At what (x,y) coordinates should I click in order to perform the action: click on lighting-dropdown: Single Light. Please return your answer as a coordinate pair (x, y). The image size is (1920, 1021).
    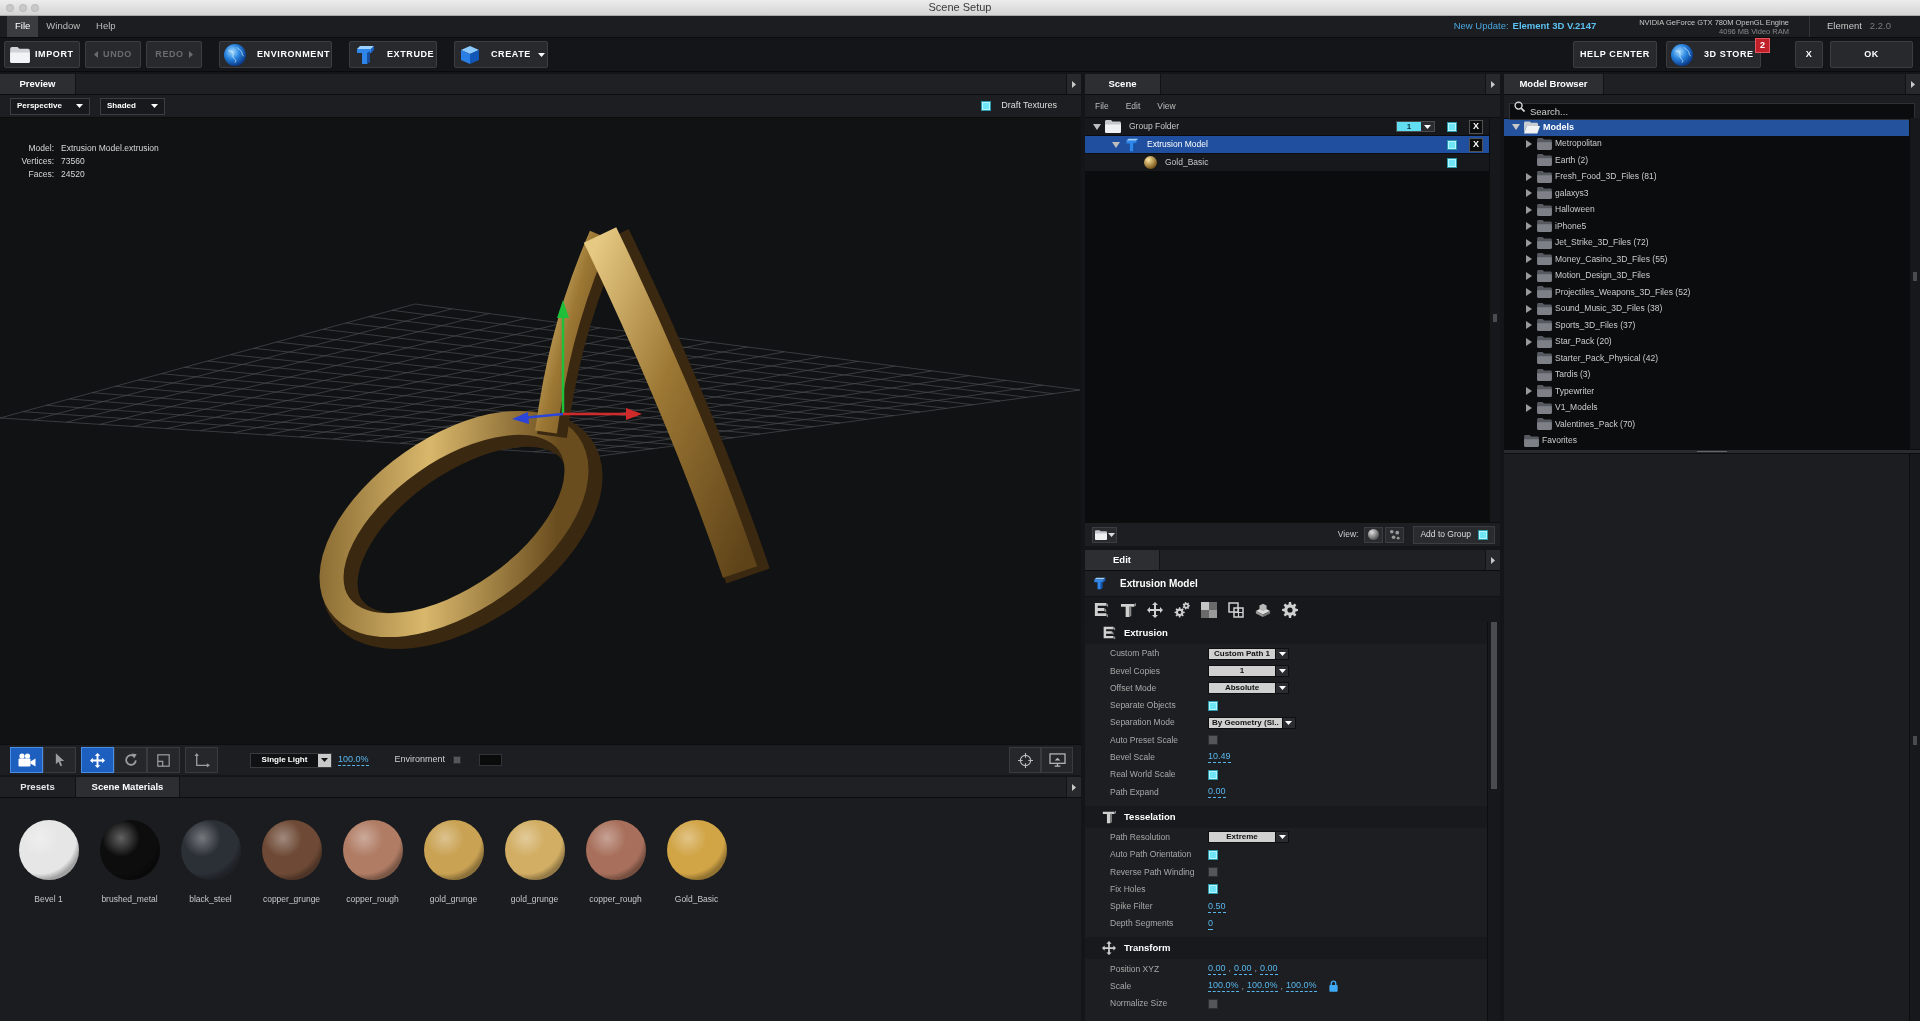
    Looking at the image, I should click on (291, 760).